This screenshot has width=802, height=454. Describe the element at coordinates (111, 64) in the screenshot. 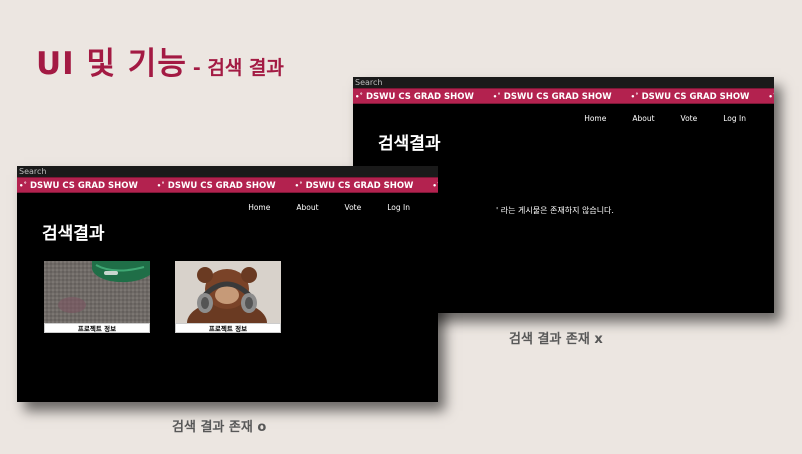

I see `slide-title-main: UI 및 기능` at that location.